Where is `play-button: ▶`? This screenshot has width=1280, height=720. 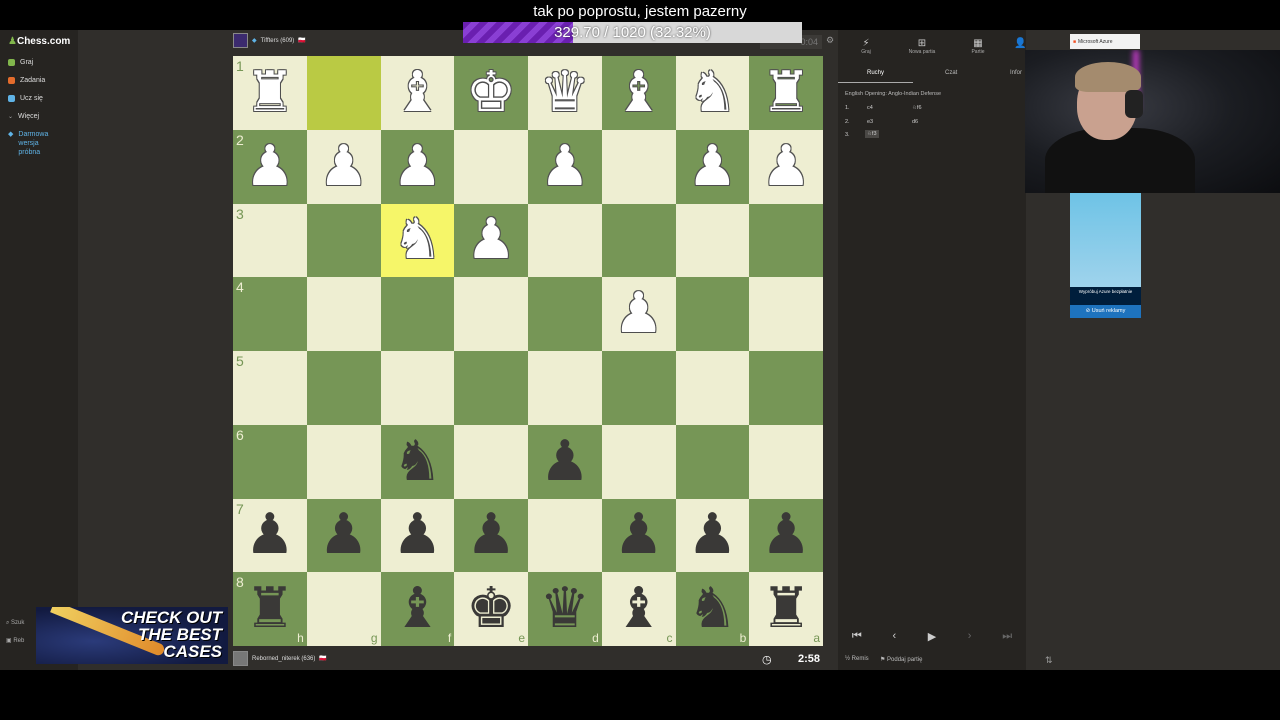
play-button: ▶ is located at coordinates (932, 639).